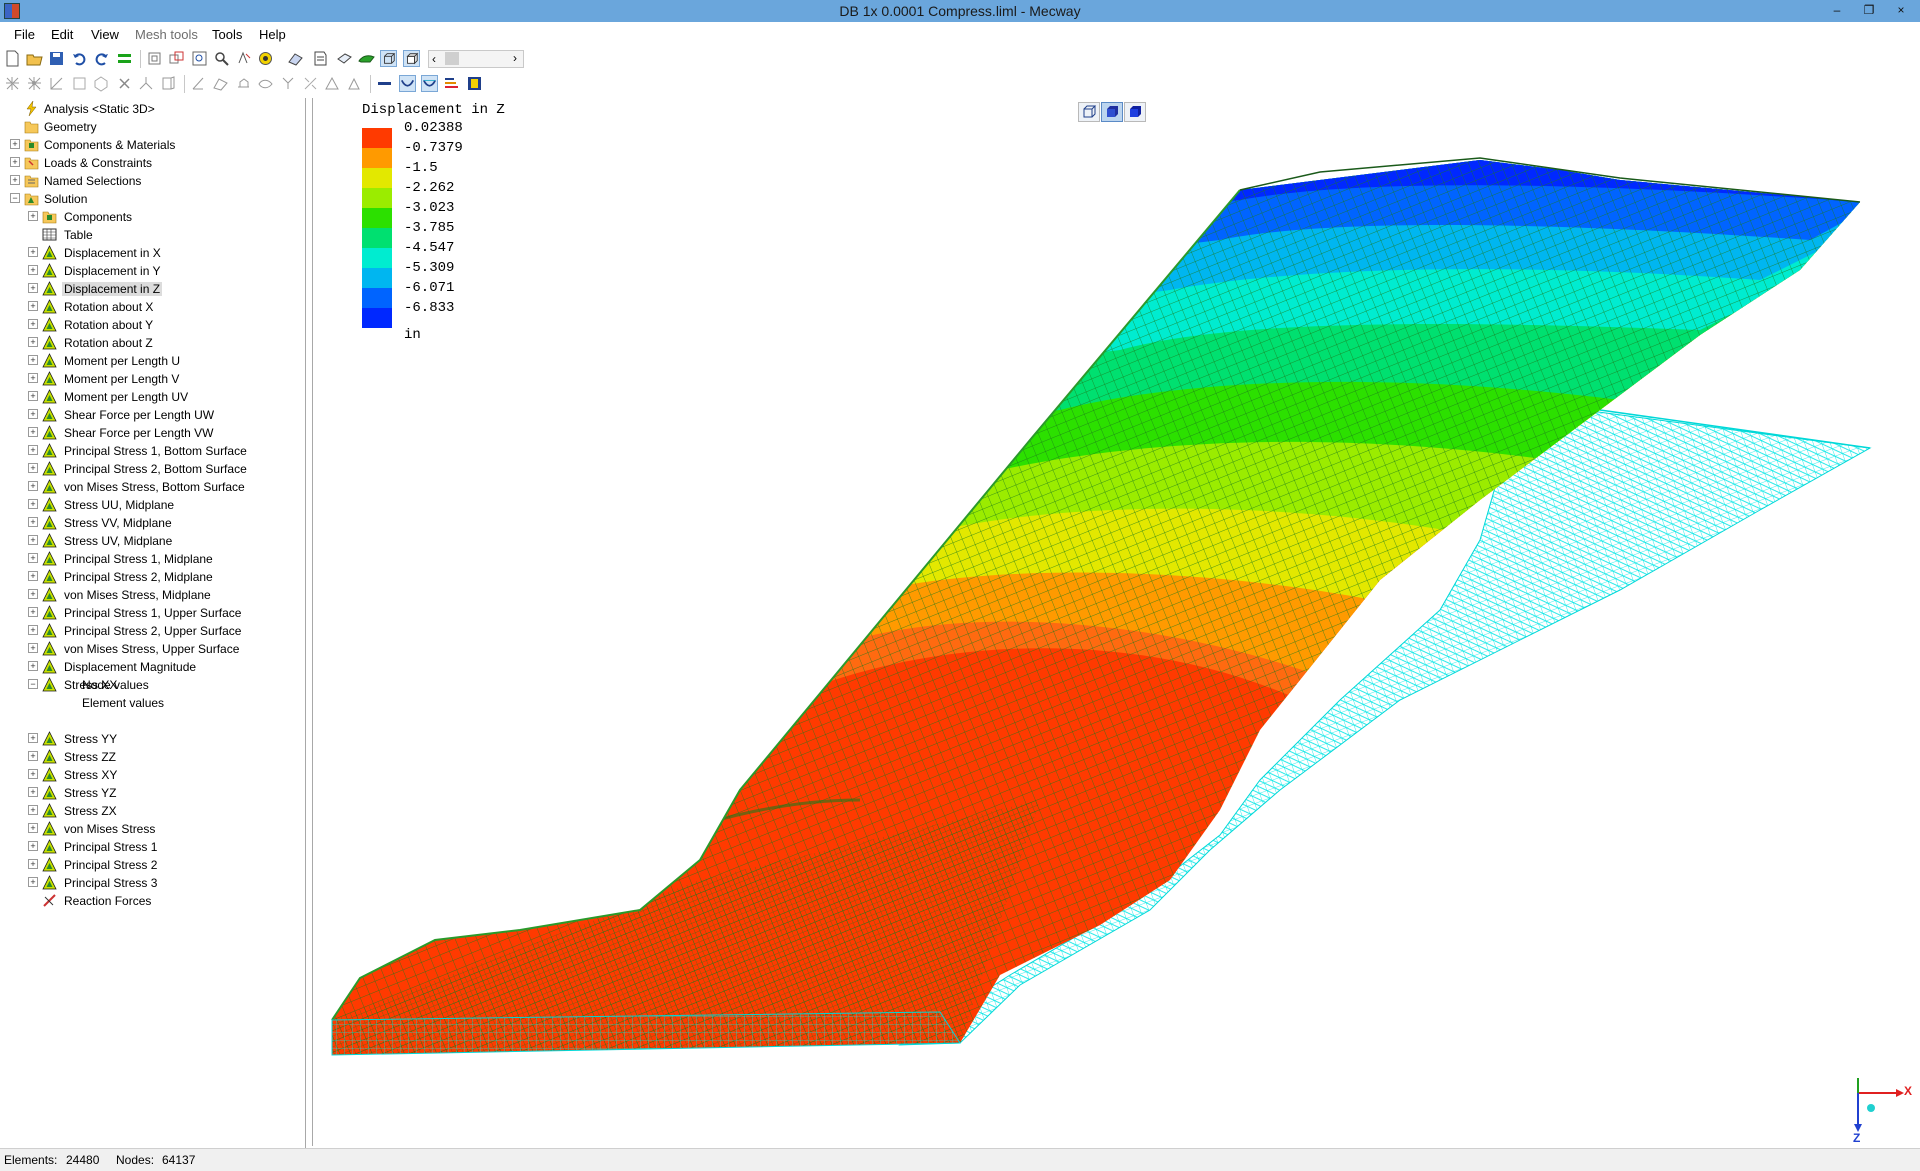  Describe the element at coordinates (476, 59) in the screenshot. I see `toolbar-overflow-scroller: ‹` at that location.